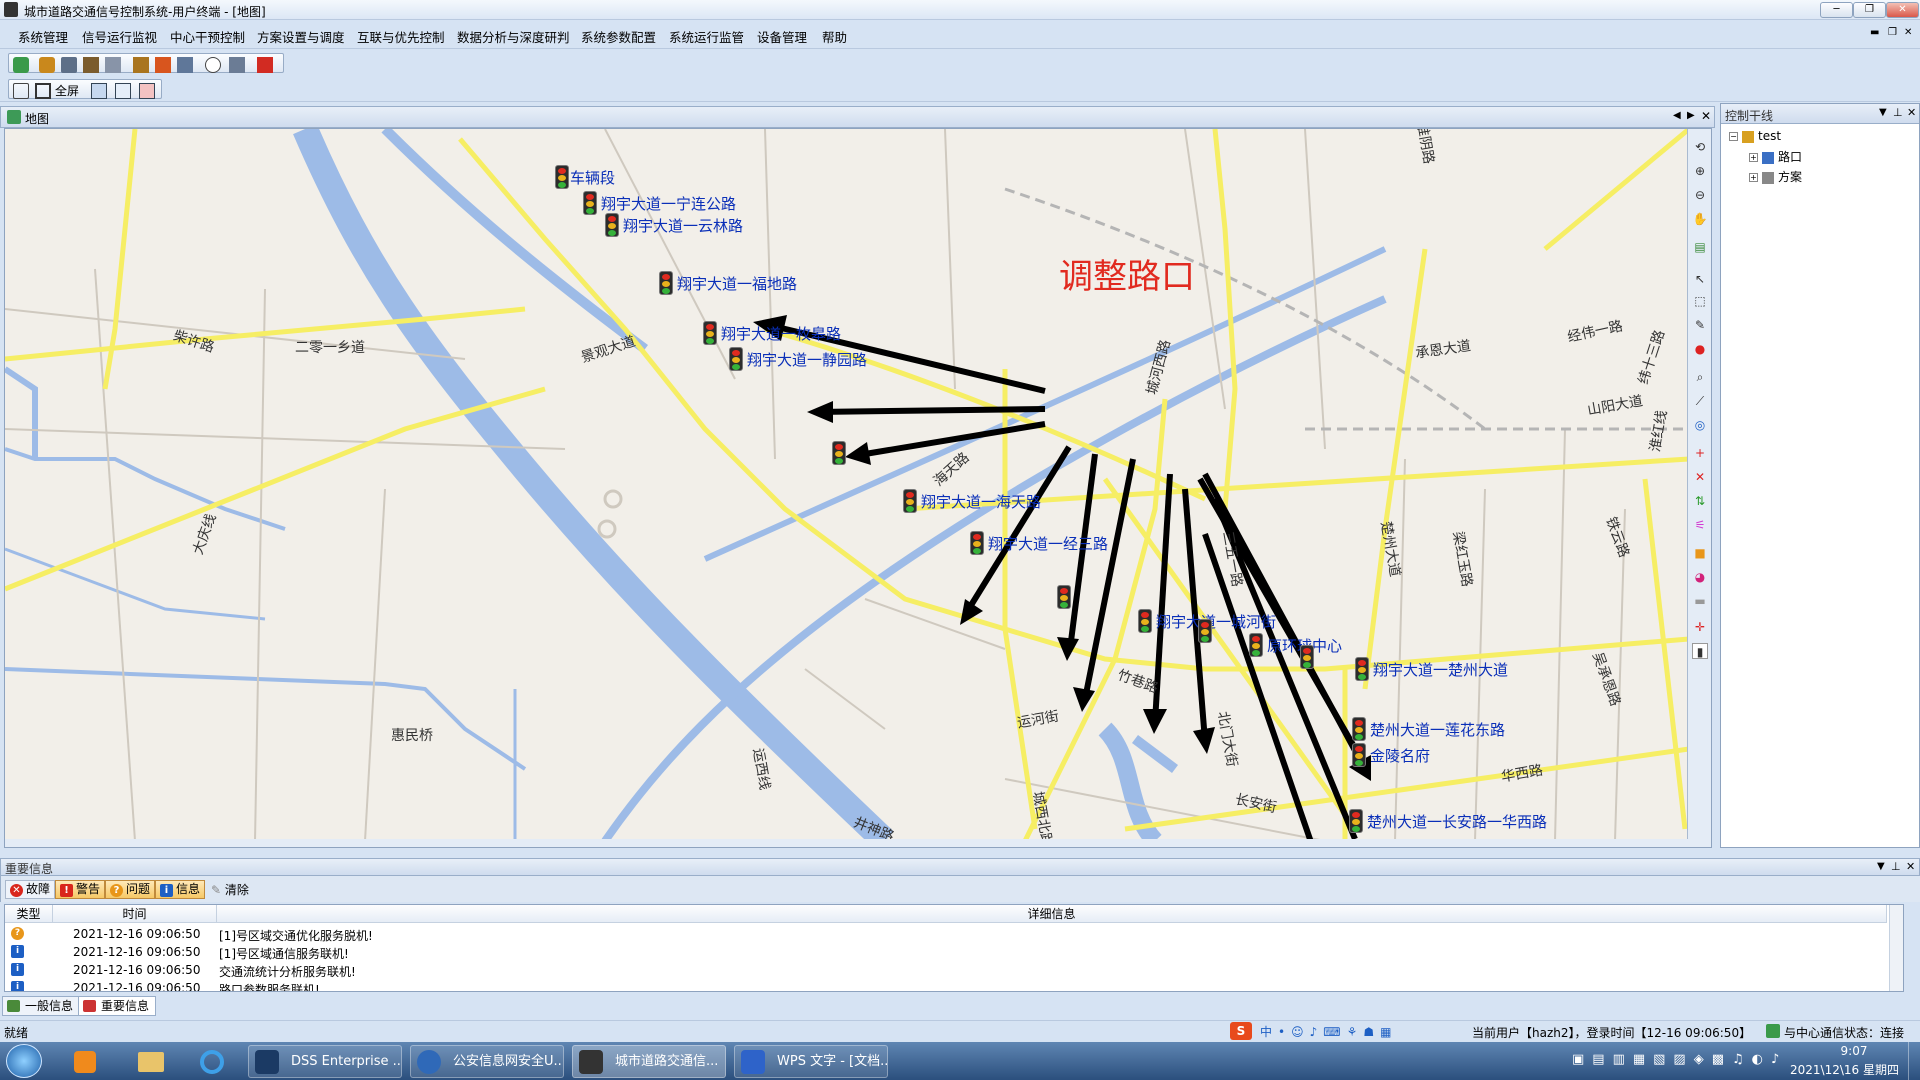 This screenshot has width=1920, height=1080. Describe the element at coordinates (1700, 501) in the screenshot. I see `sort-icon: ⇅` at that location.